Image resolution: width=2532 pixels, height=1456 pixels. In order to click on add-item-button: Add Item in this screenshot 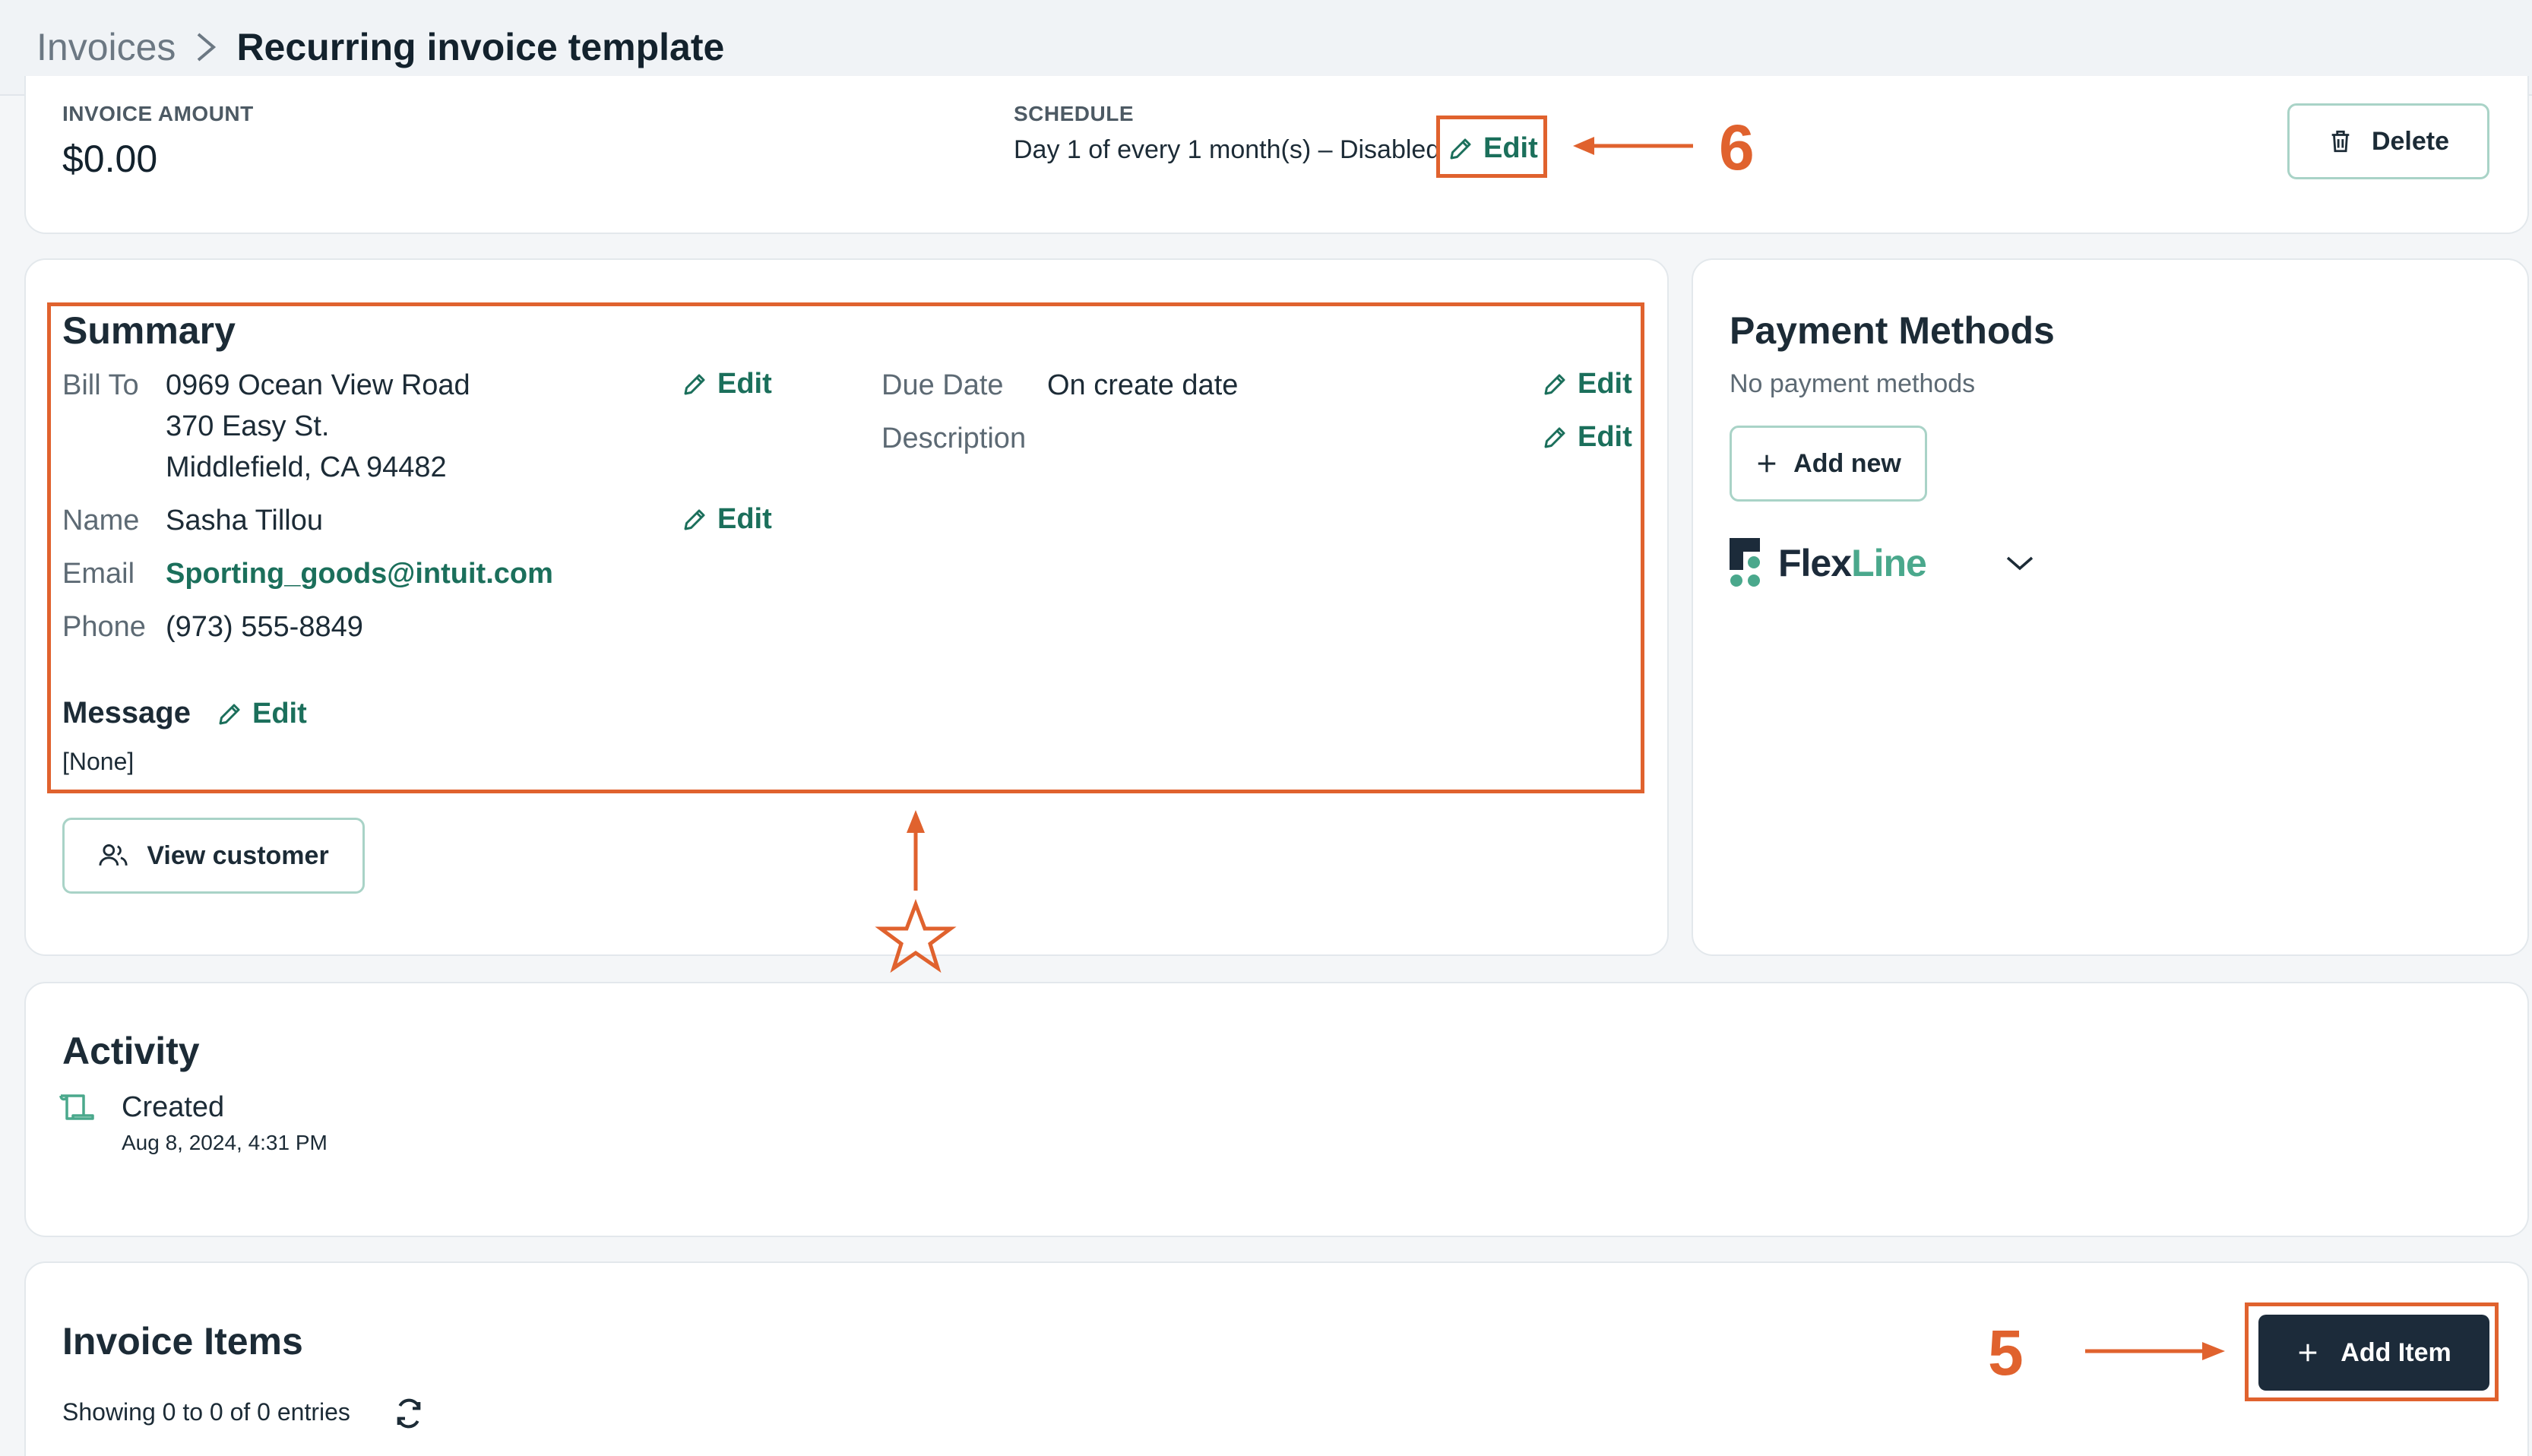, I will do `click(2373, 1353)`.